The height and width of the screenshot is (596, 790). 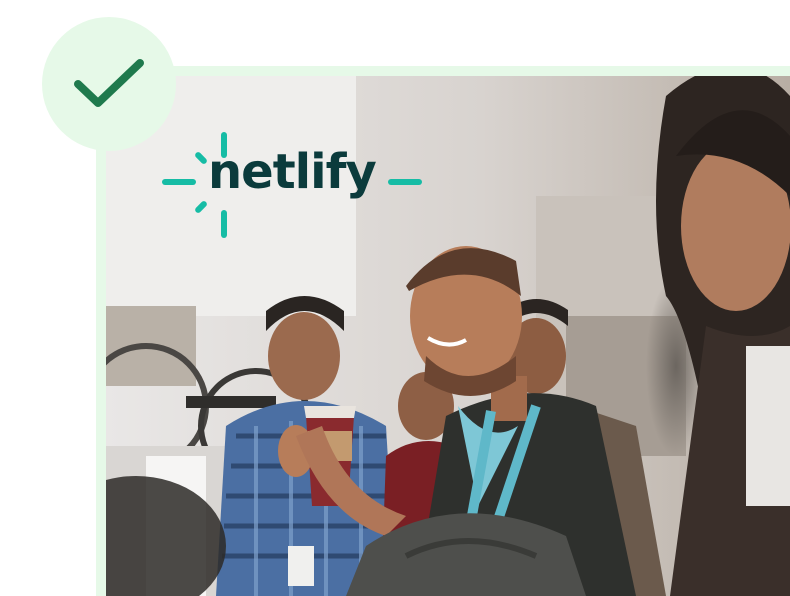 What do you see at coordinates (292, 172) in the screenshot?
I see `netlify-wordmark: netlify` at bounding box center [292, 172].